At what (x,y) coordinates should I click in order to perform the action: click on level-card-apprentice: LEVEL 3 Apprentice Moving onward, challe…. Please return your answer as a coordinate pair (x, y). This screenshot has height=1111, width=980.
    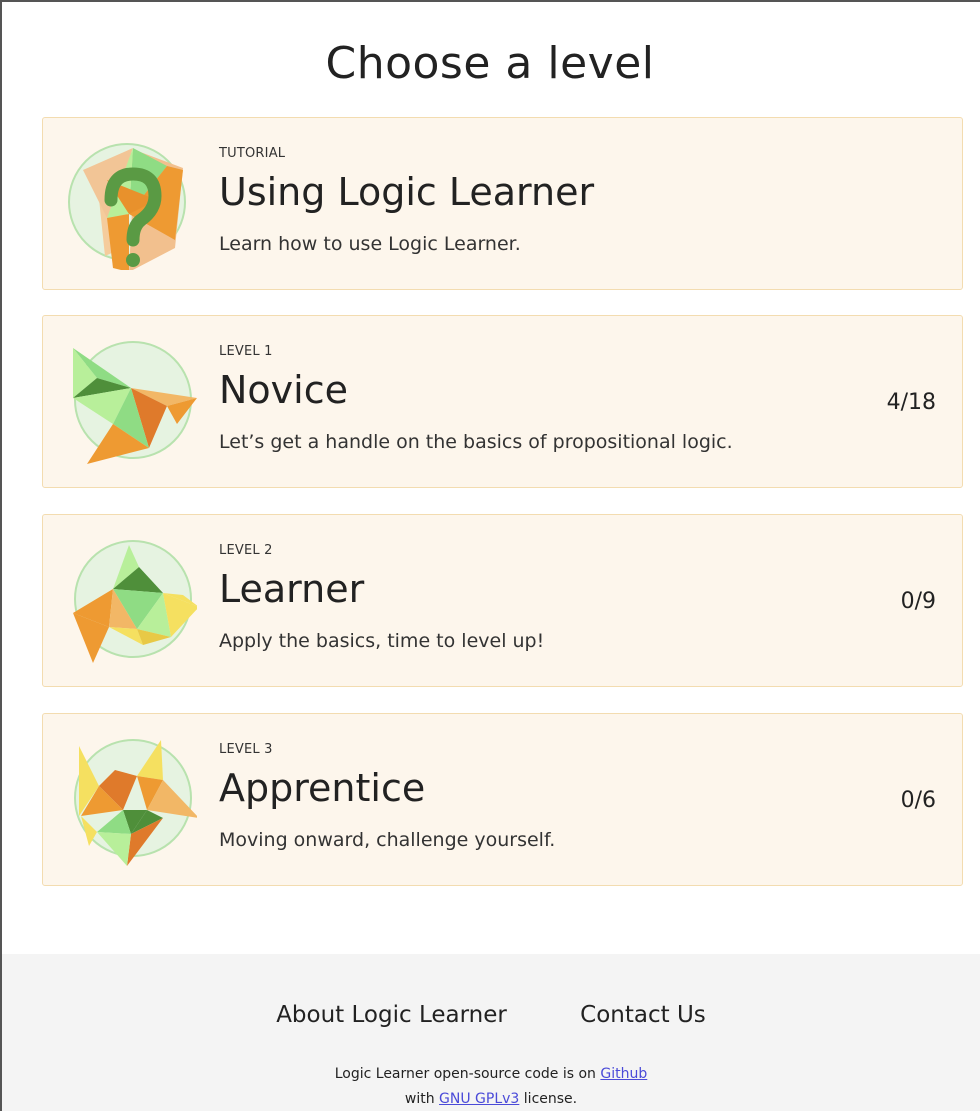
    Looking at the image, I should click on (502, 799).